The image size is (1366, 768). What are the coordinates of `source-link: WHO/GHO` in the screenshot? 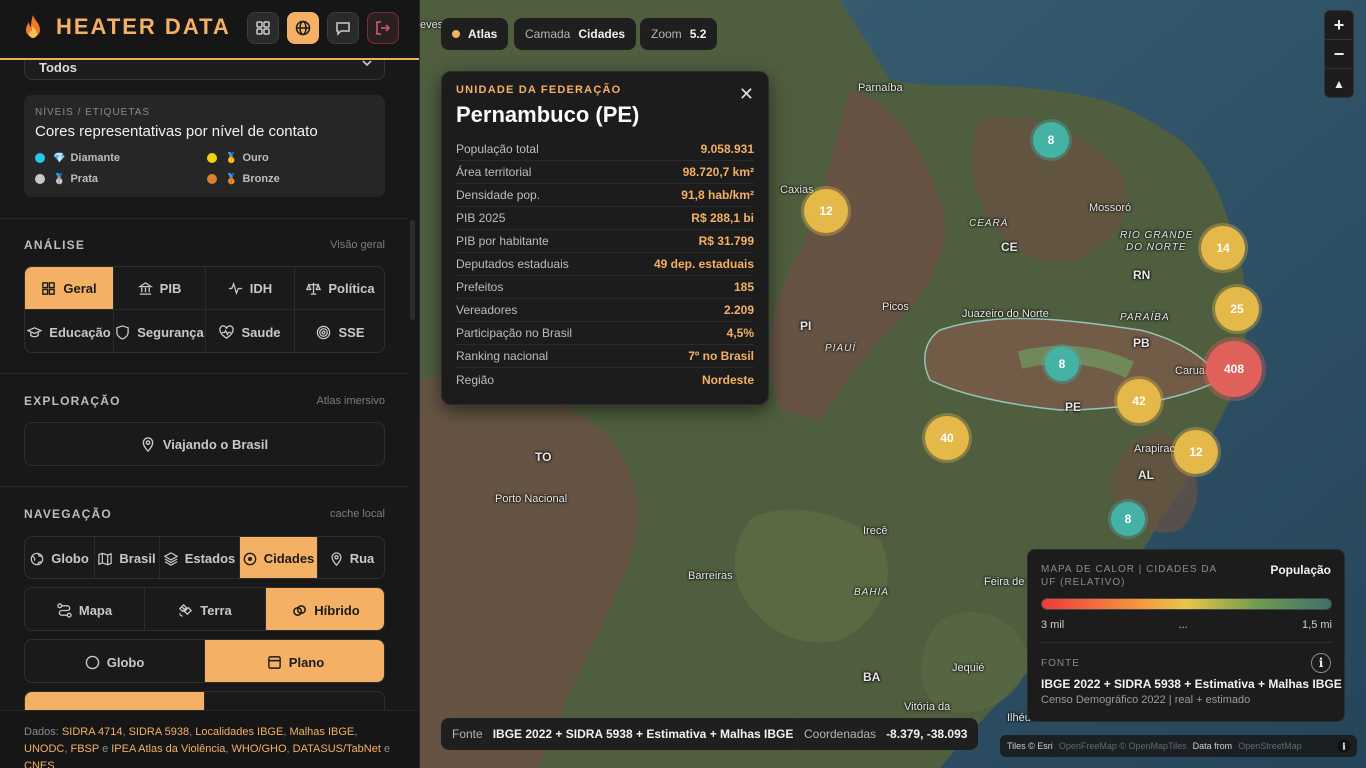 It's located at (259, 749).